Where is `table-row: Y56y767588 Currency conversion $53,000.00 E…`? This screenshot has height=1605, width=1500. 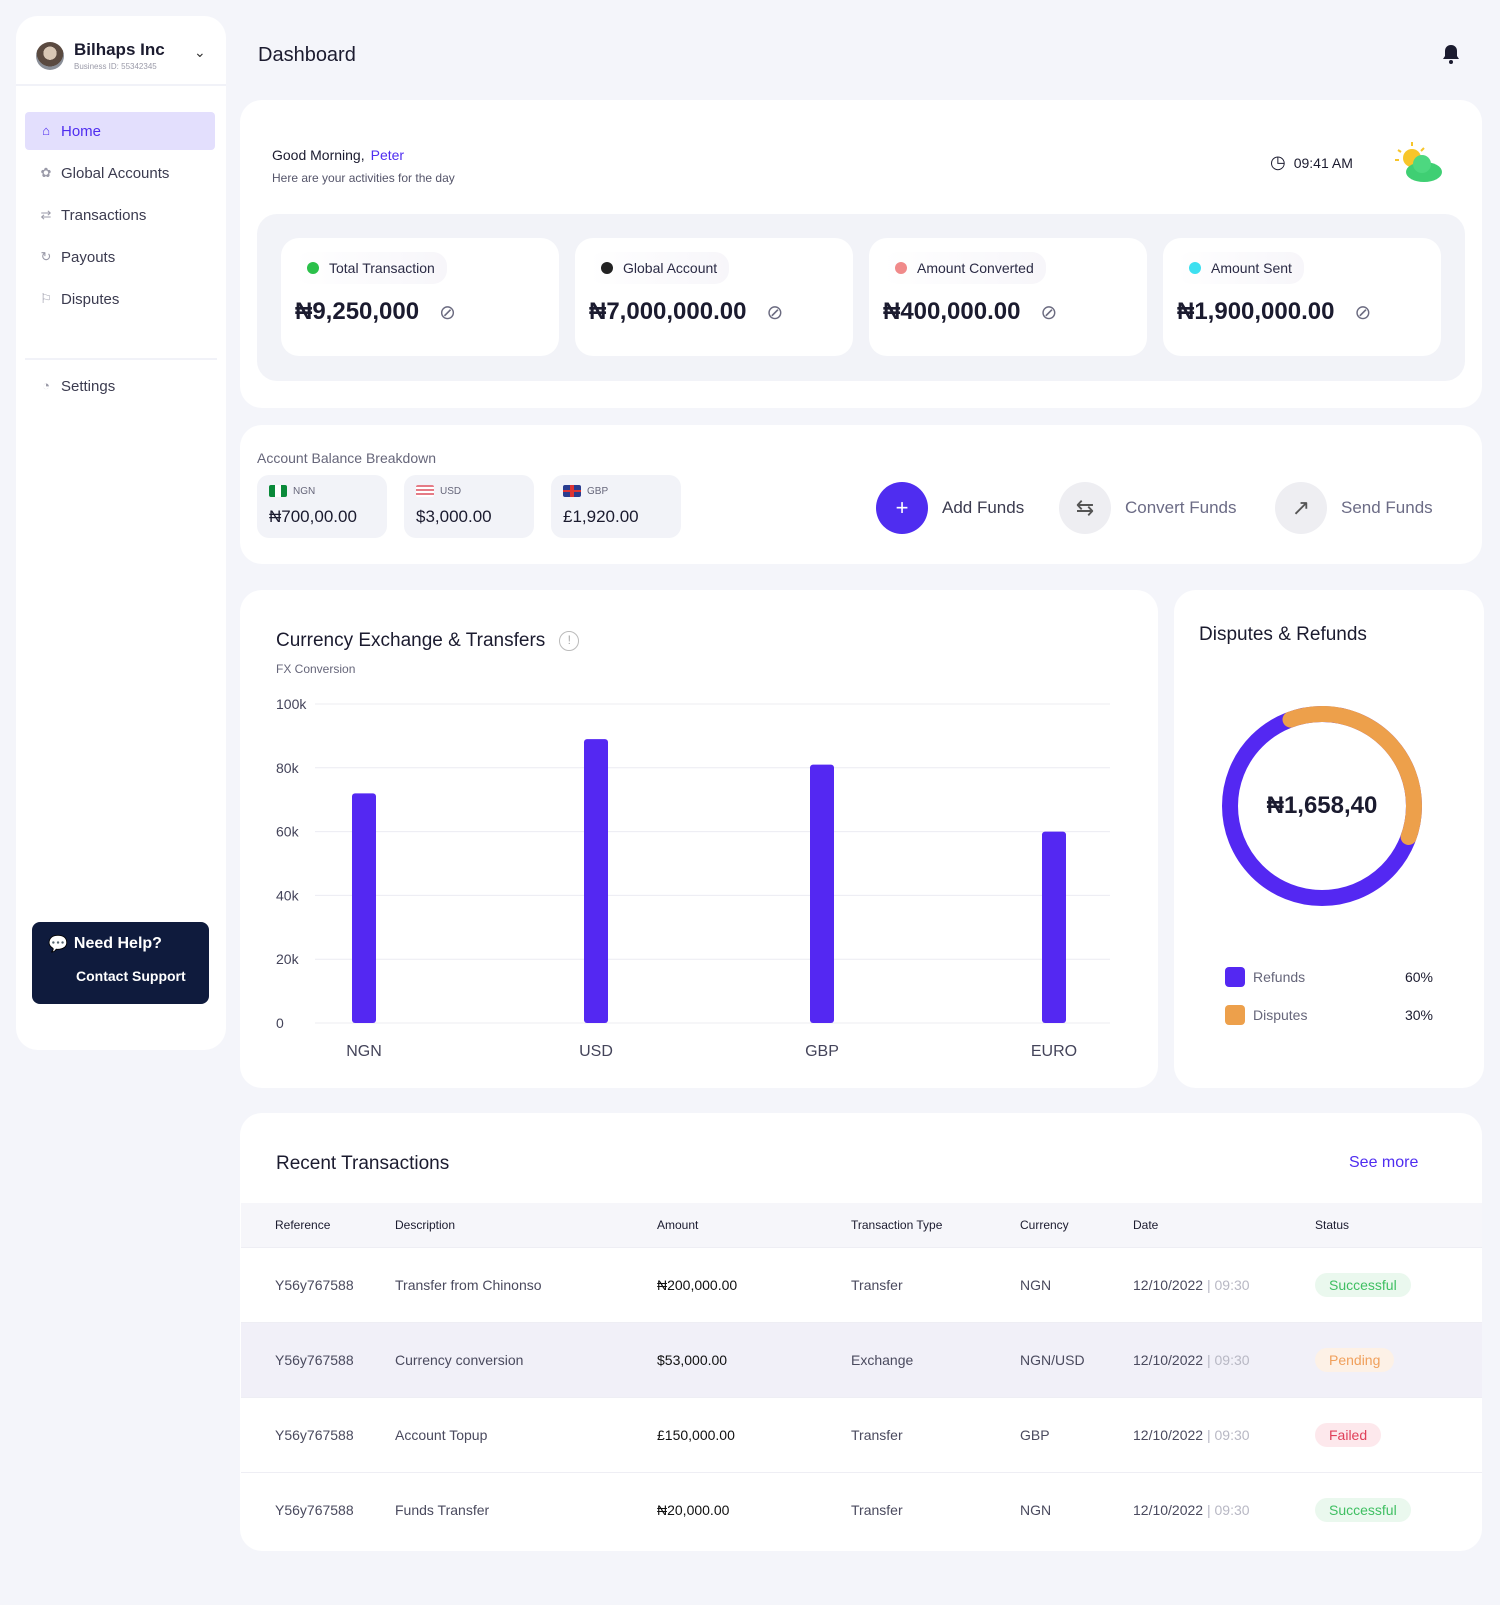 table-row: Y56y767588 Currency conversion $53,000.00 E… is located at coordinates (861, 1359).